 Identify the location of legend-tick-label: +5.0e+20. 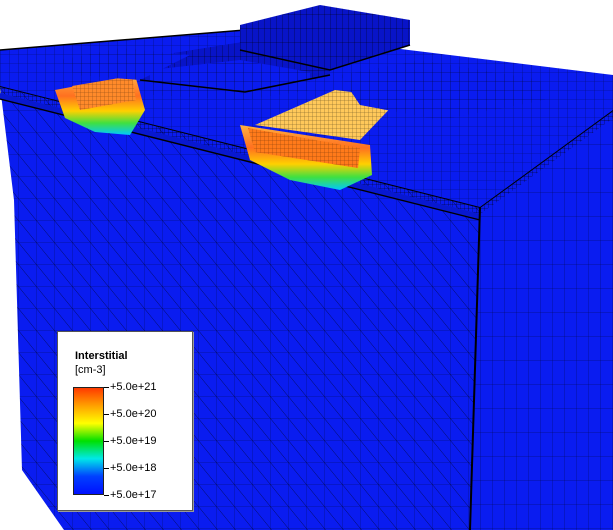
(133, 414).